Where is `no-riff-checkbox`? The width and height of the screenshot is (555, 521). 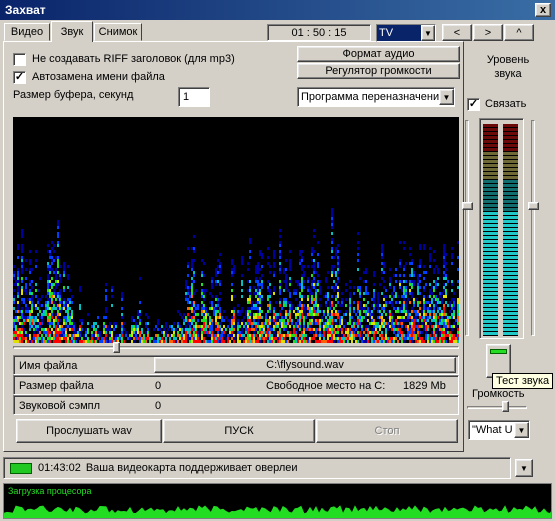 no-riff-checkbox is located at coordinates (19, 59).